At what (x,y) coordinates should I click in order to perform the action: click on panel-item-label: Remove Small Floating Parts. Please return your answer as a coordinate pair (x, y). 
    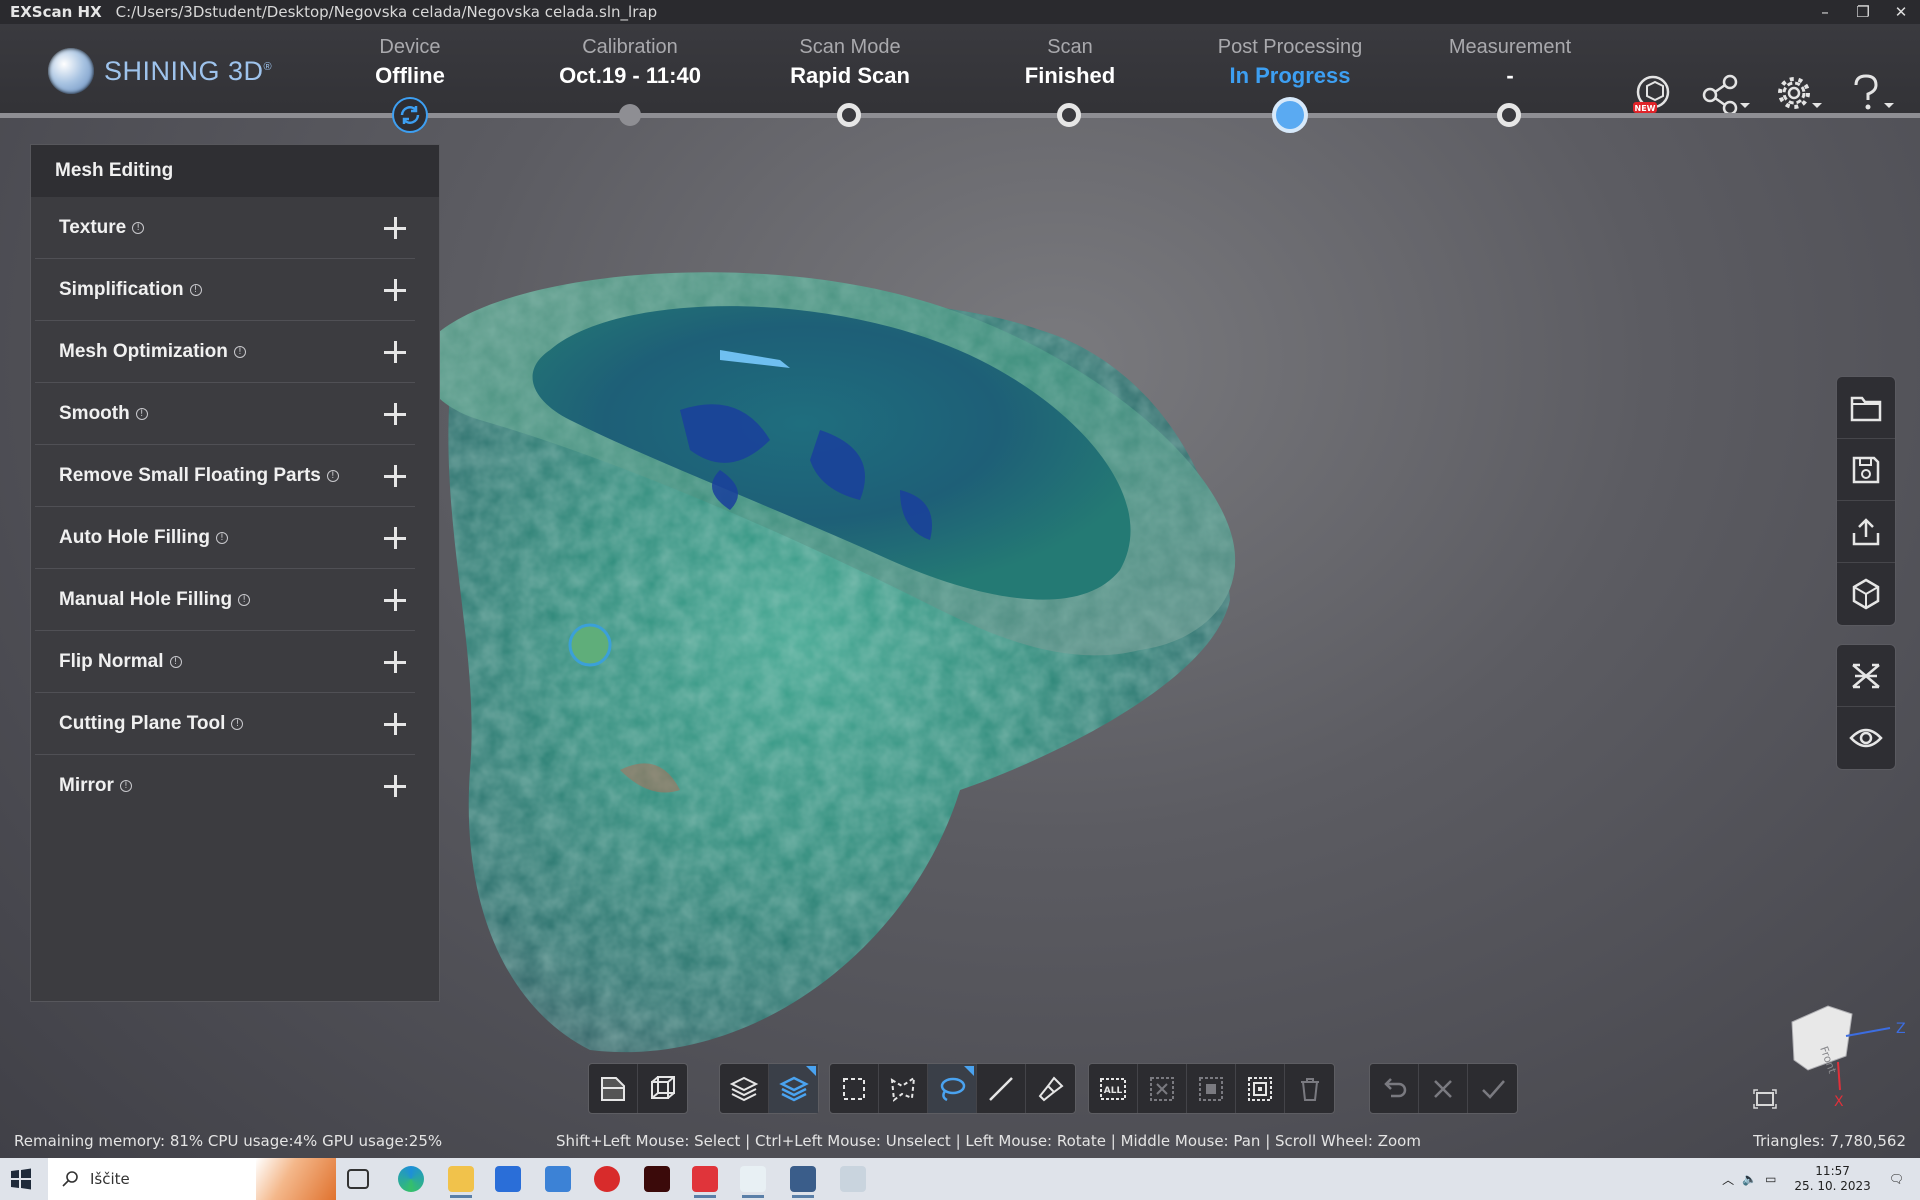
    Looking at the image, I should click on (190, 475).